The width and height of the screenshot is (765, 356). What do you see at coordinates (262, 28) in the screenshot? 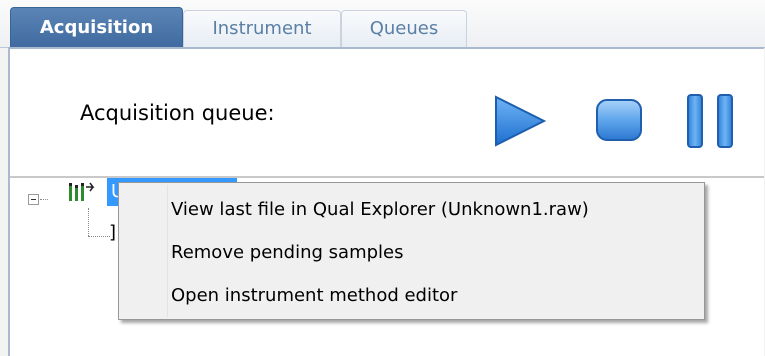
I see `tab-instrument: Instrument` at bounding box center [262, 28].